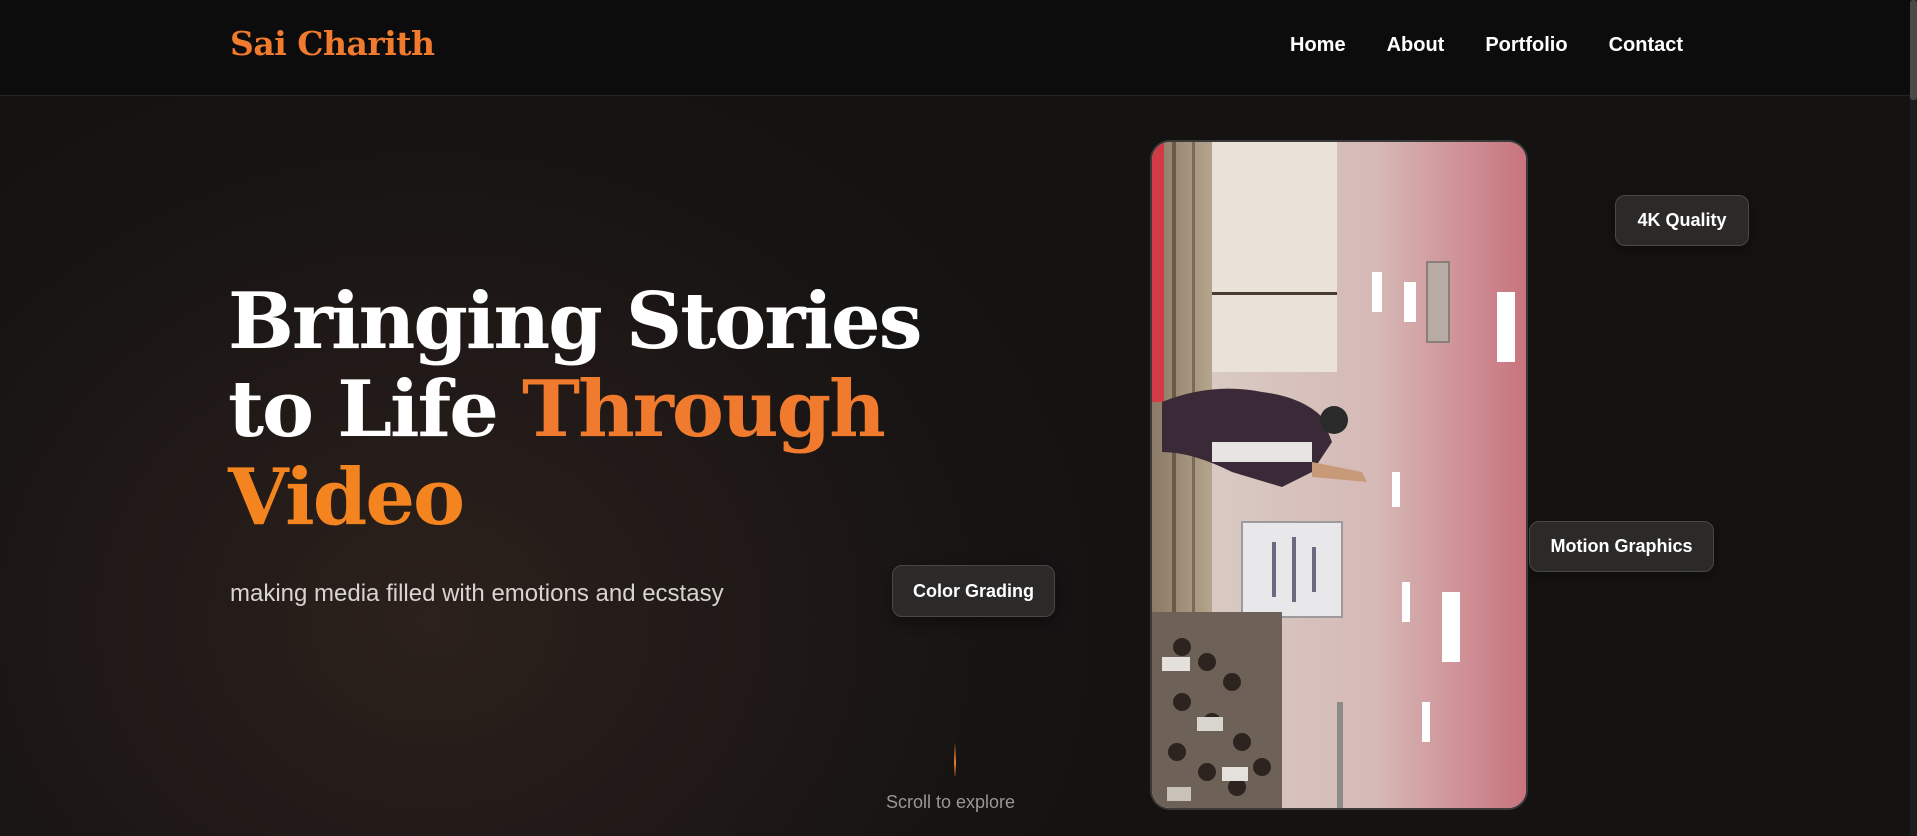 The image size is (1917, 836). Describe the element at coordinates (1318, 45) in the screenshot. I see `nav-home-link: Home` at that location.